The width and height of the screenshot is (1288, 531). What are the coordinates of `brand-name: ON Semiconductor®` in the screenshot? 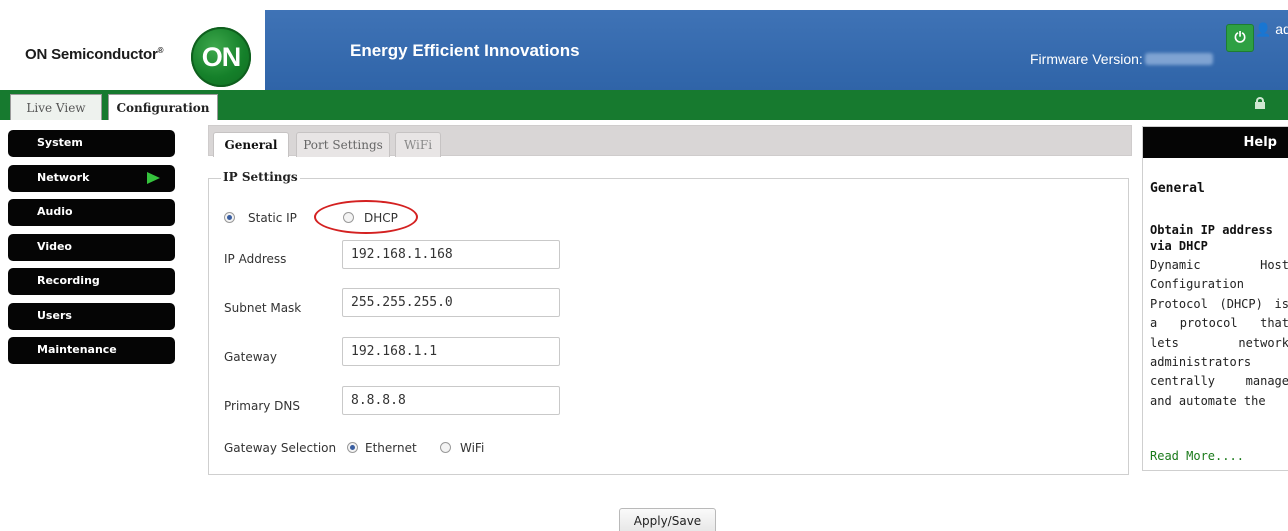 It's located at (94, 54).